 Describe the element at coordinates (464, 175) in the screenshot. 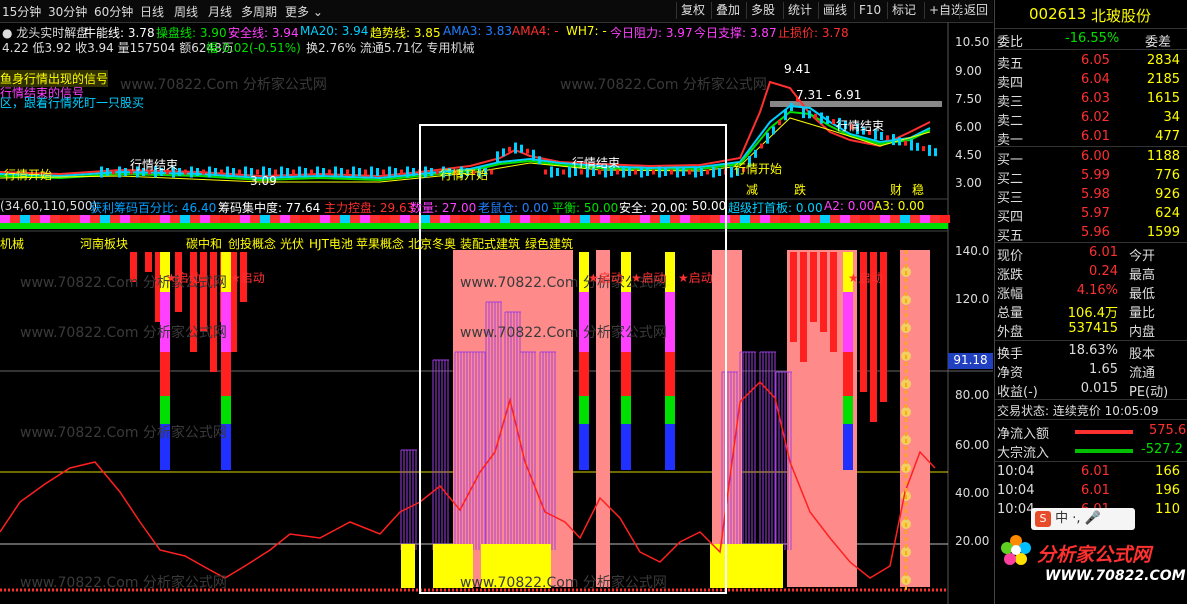

I see `signal-label: 行情开始` at that location.